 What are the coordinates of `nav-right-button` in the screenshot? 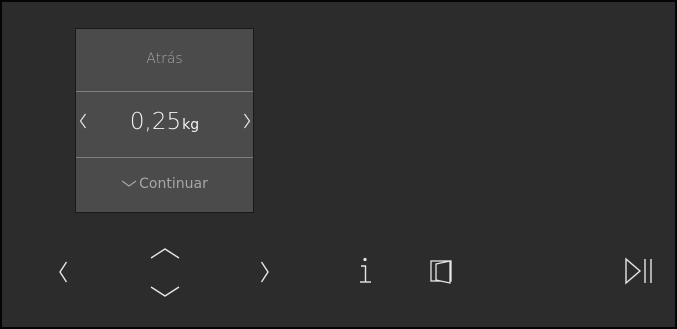 It's located at (265, 272).